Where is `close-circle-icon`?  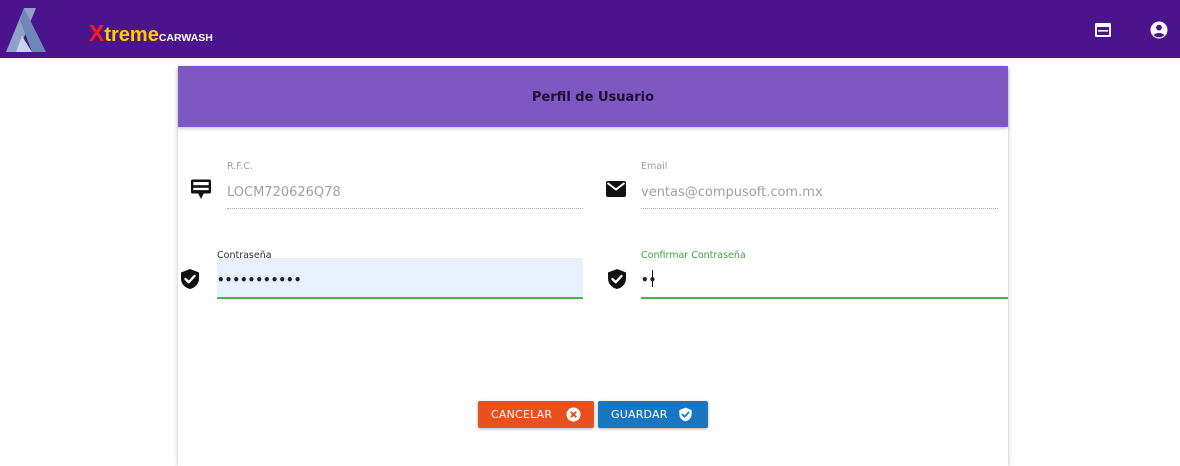
close-circle-icon is located at coordinates (573, 414).